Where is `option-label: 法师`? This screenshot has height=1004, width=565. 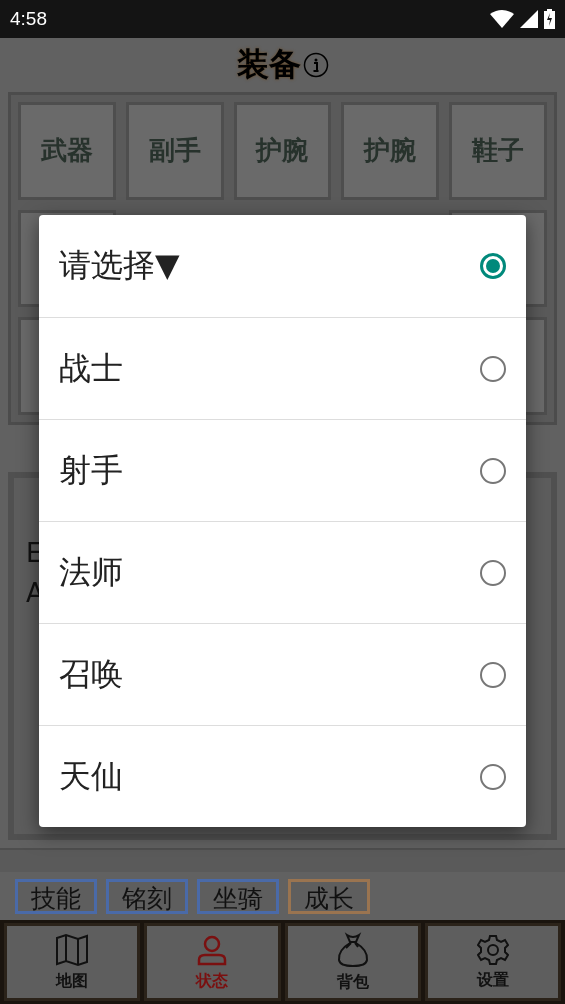 option-label: 法师 is located at coordinates (91, 572).